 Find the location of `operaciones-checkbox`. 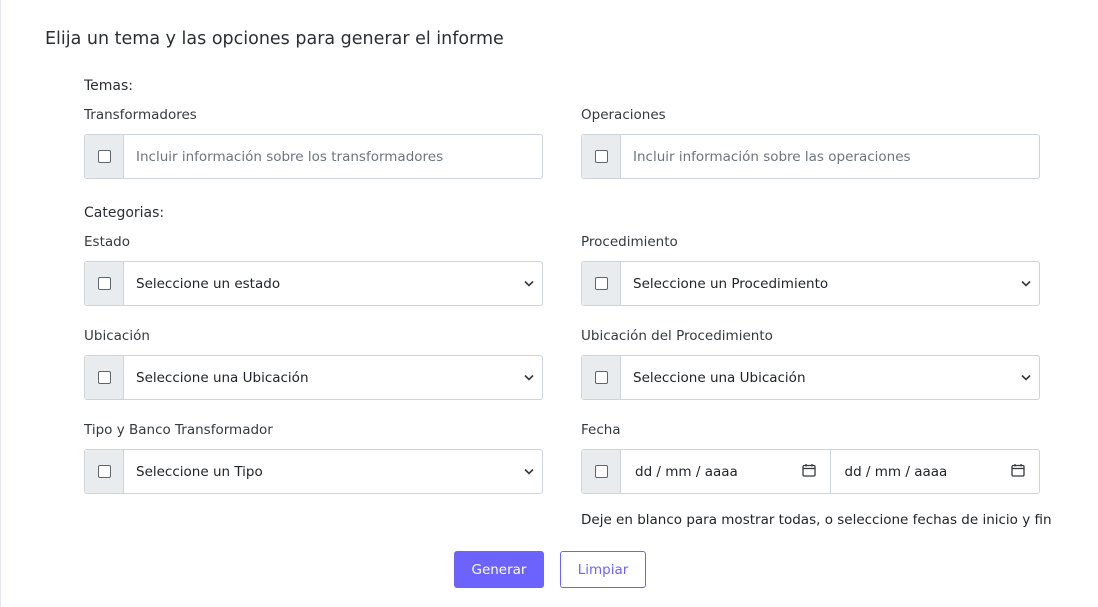

operaciones-checkbox is located at coordinates (601, 156).